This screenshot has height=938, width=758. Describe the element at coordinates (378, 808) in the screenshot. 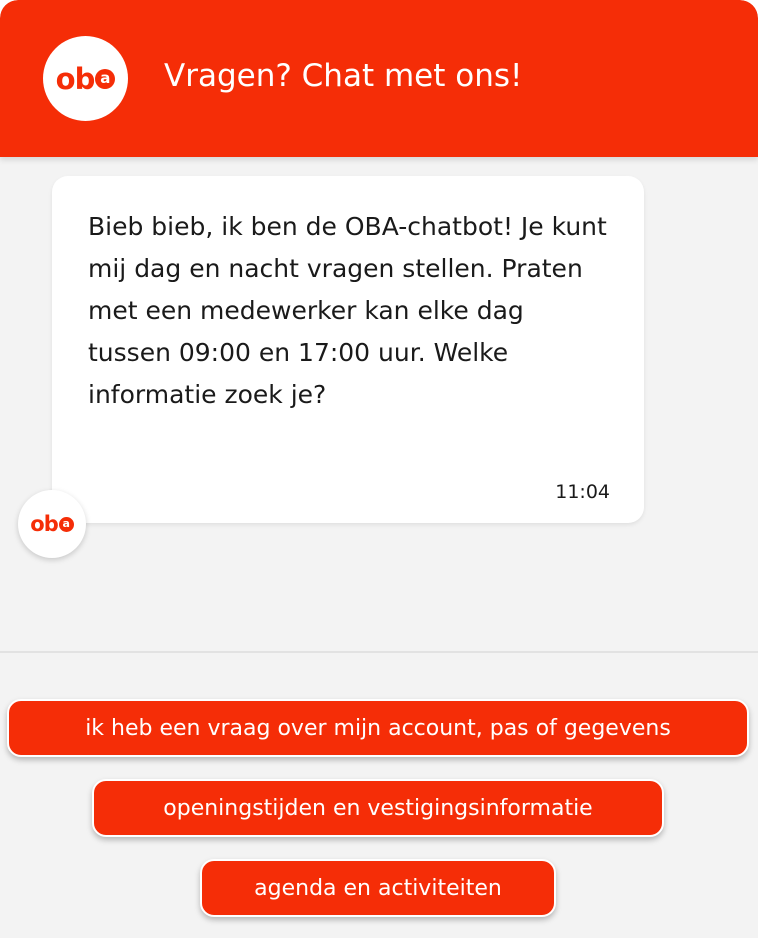

I see `quick-reply-opening-hours-button: openingstijden en vestigingsinformatie` at that location.